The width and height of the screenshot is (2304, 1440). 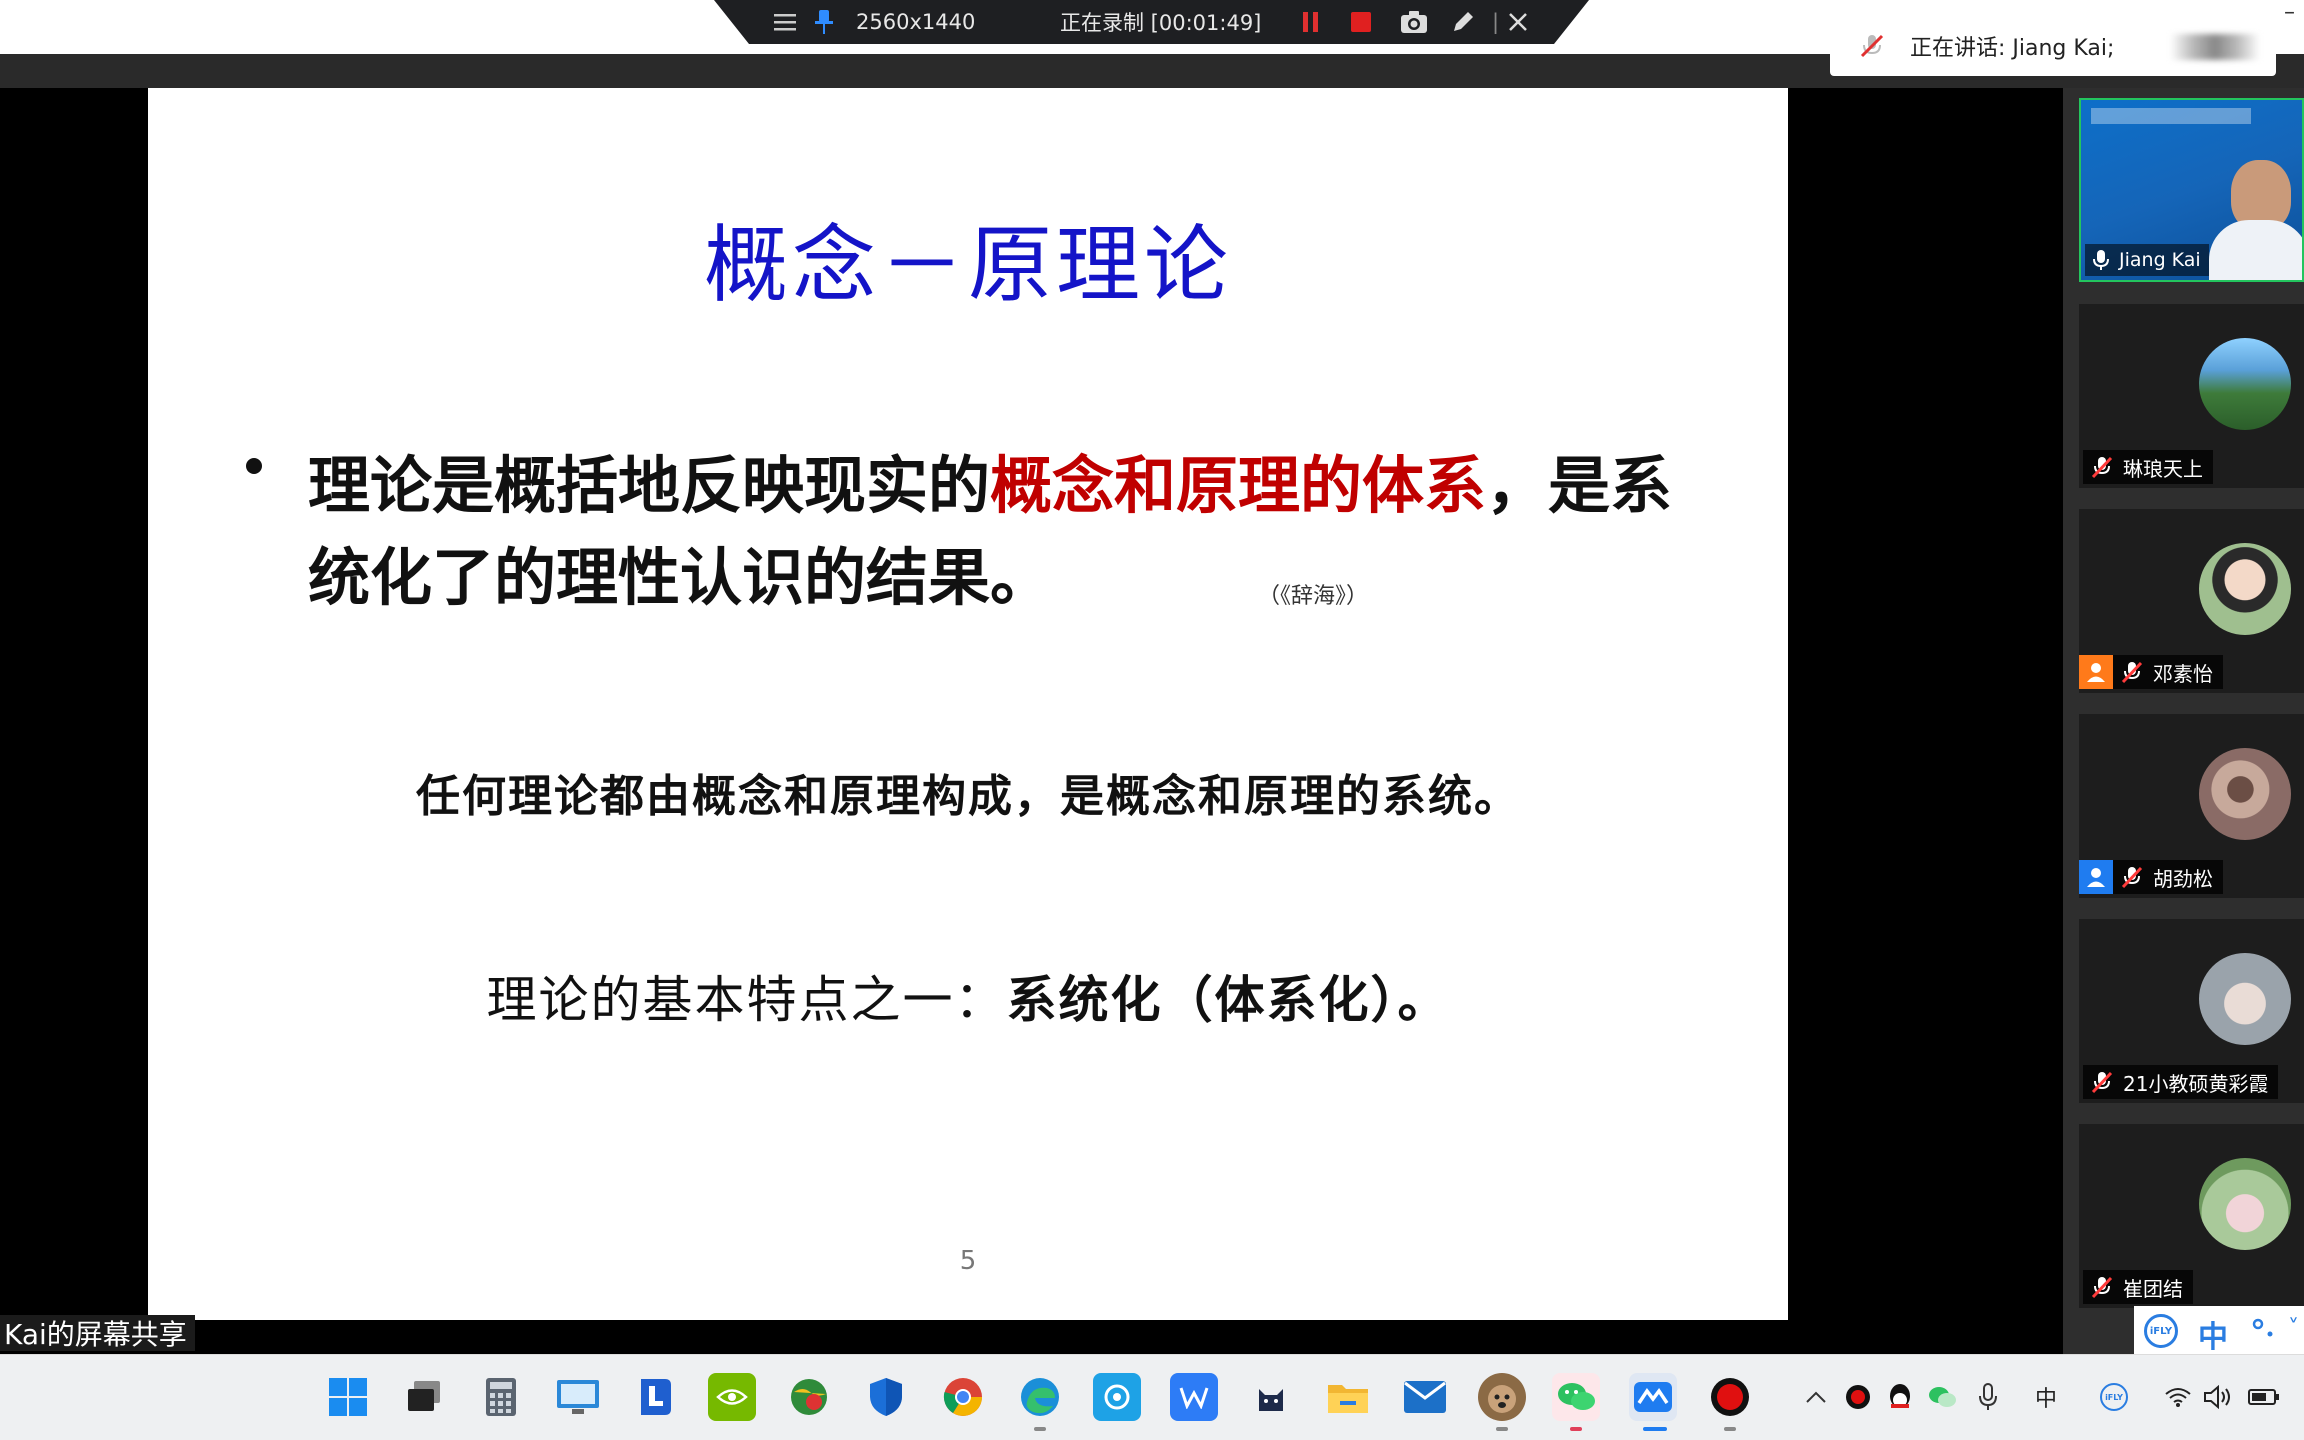 What do you see at coordinates (809, 1397) in the screenshot?
I see `globe-icon` at bounding box center [809, 1397].